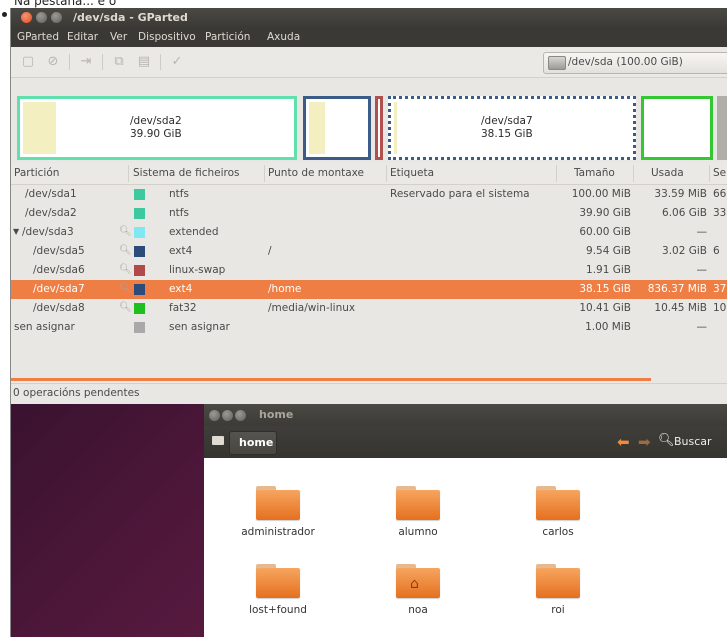  I want to click on cell-label: Reservado para el sistema, so click(460, 194).